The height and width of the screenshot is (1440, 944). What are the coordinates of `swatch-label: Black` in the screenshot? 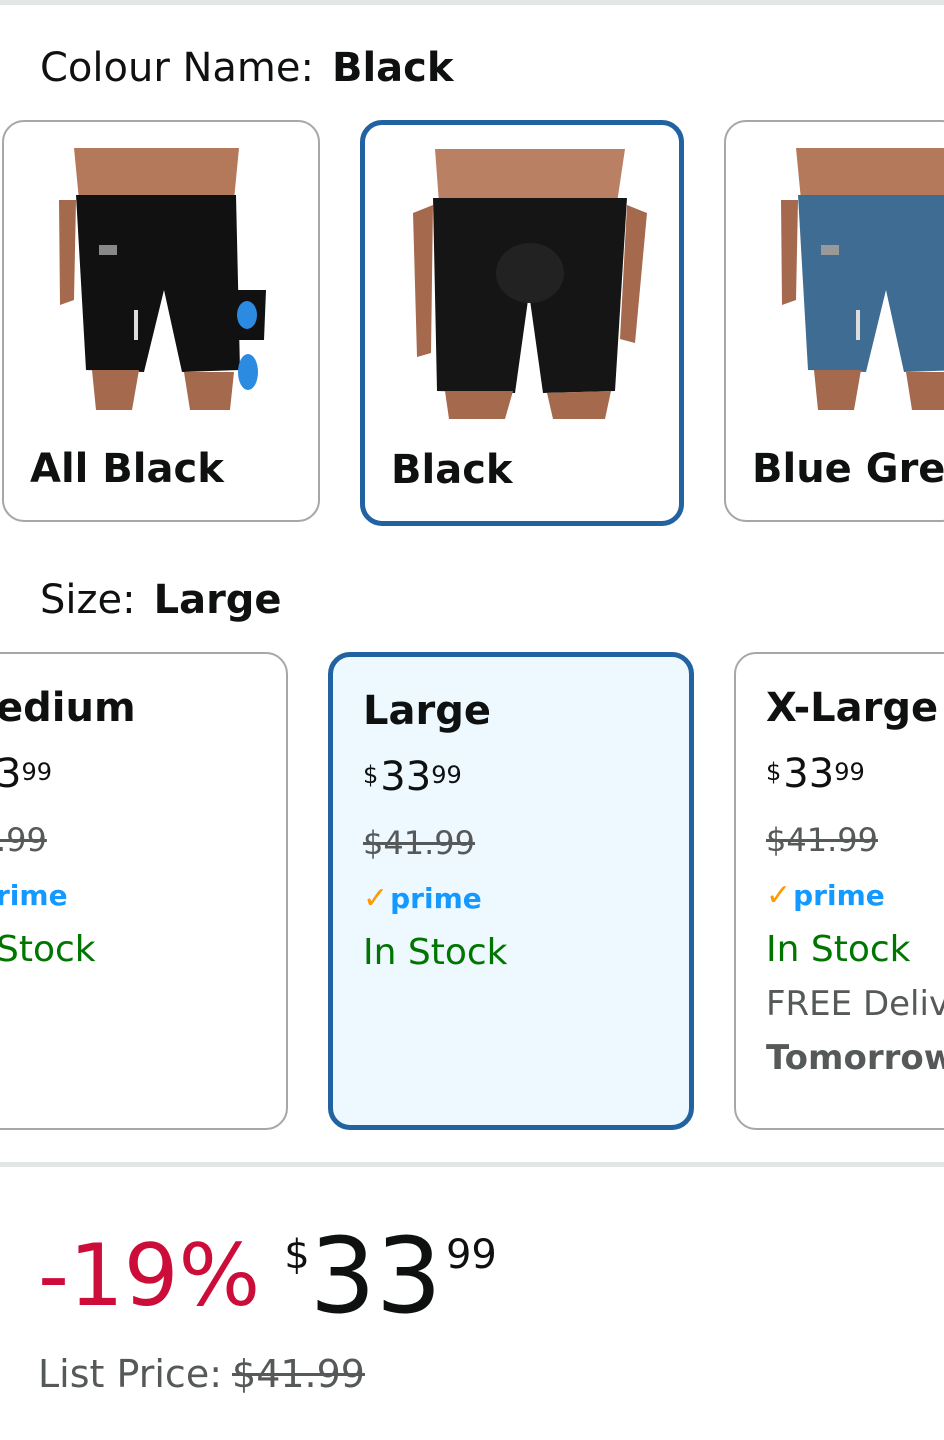 It's located at (452, 470).